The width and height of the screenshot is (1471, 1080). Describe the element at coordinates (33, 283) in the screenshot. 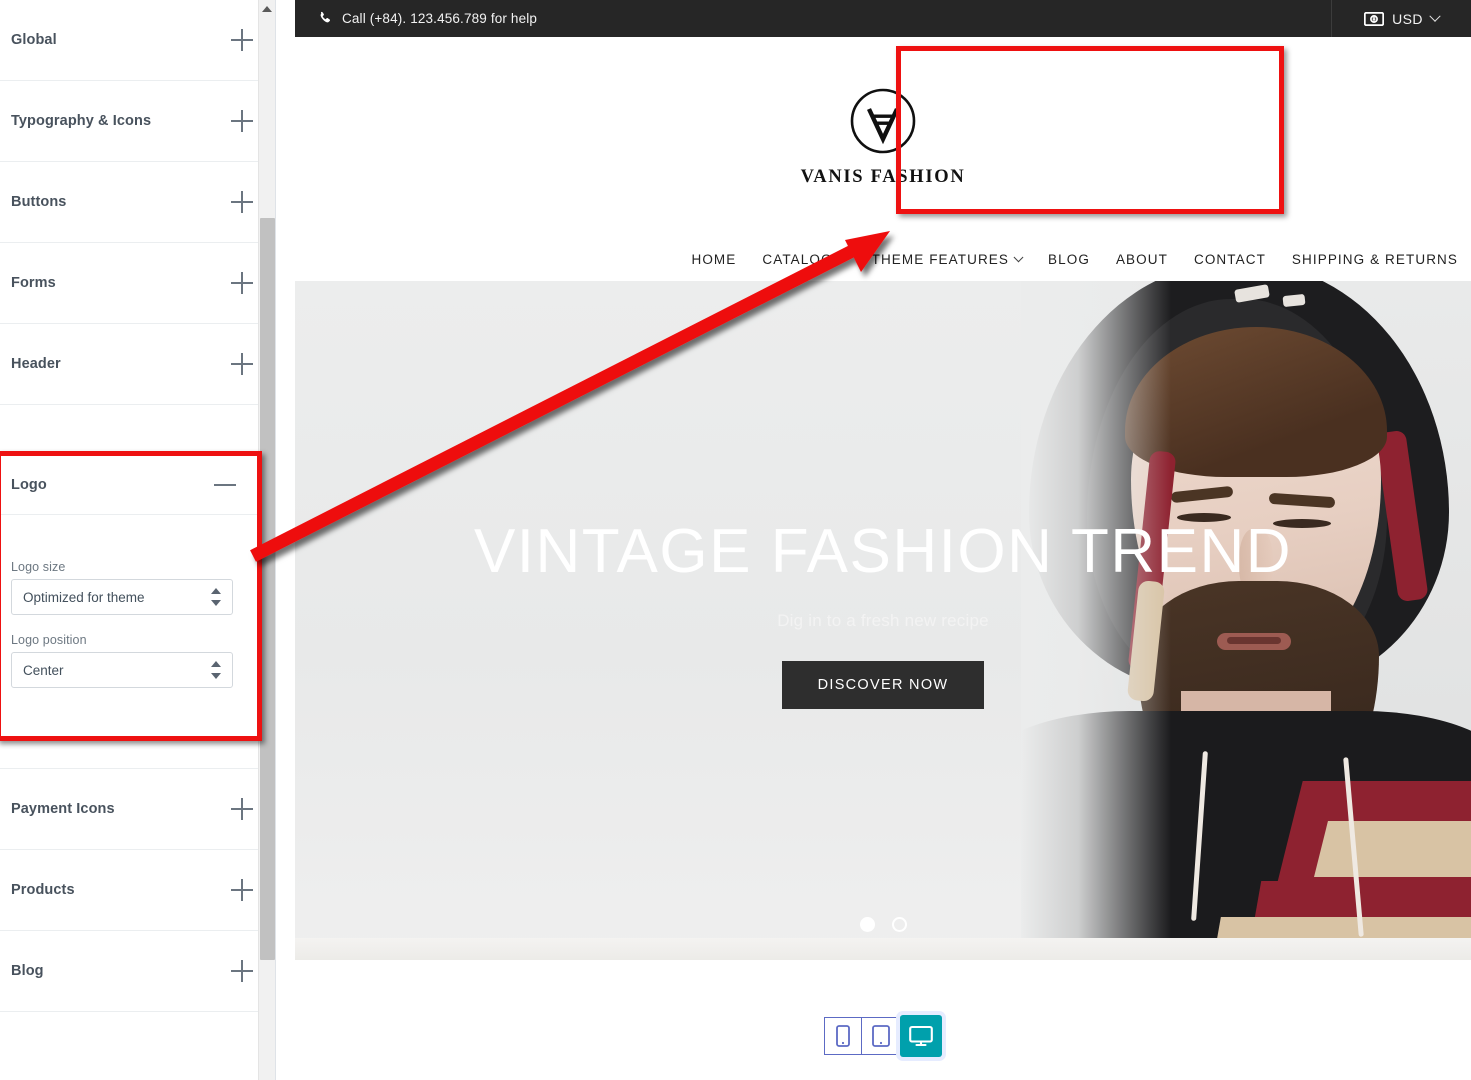

I see `sidebar-item-label: Forms` at that location.